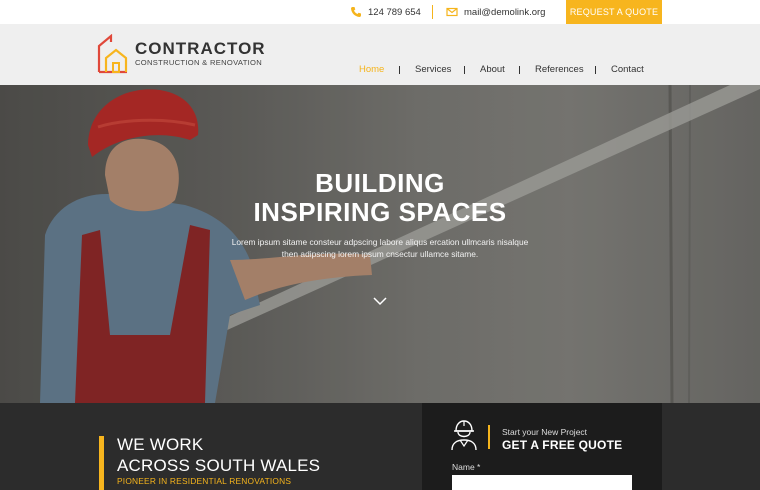 This screenshot has width=760, height=490. Describe the element at coordinates (433, 69) in the screenshot. I see `nav-services: Services` at that location.